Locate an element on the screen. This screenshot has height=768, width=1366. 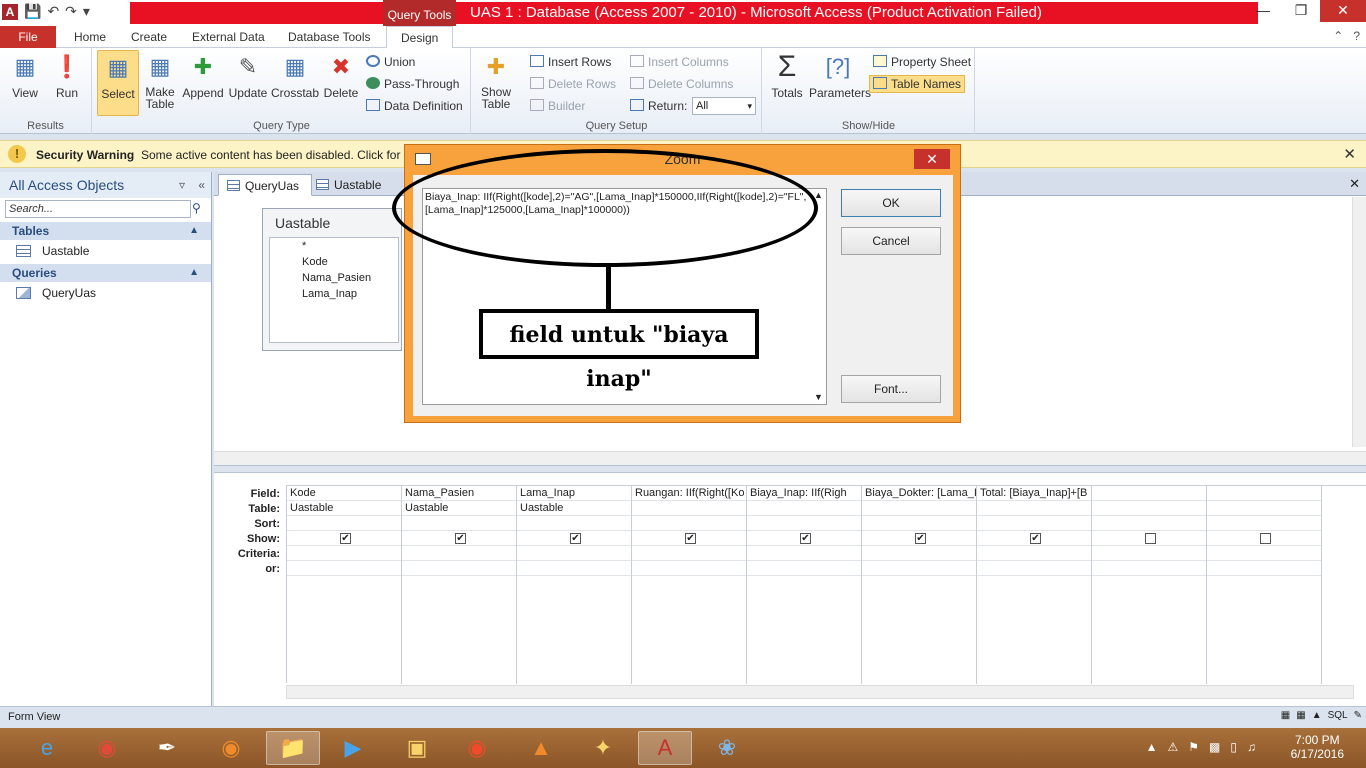
design-view-icon: ✎ is located at coordinates (1358, 715).